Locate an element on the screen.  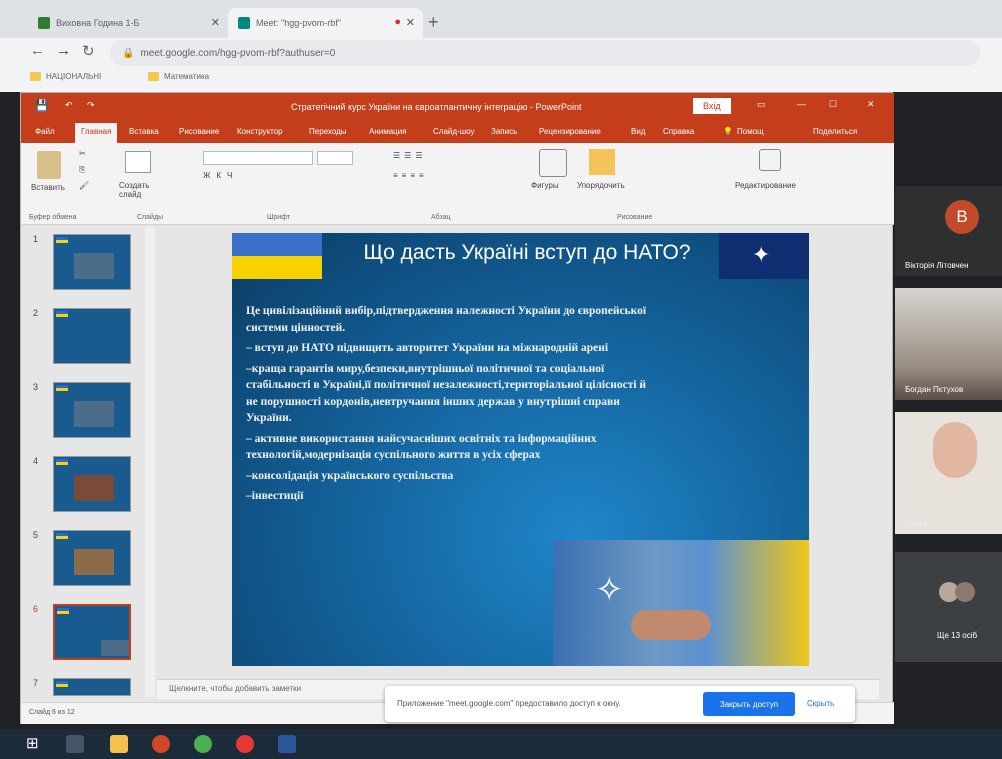
clipboard-icon is located at coordinates (49, 165).